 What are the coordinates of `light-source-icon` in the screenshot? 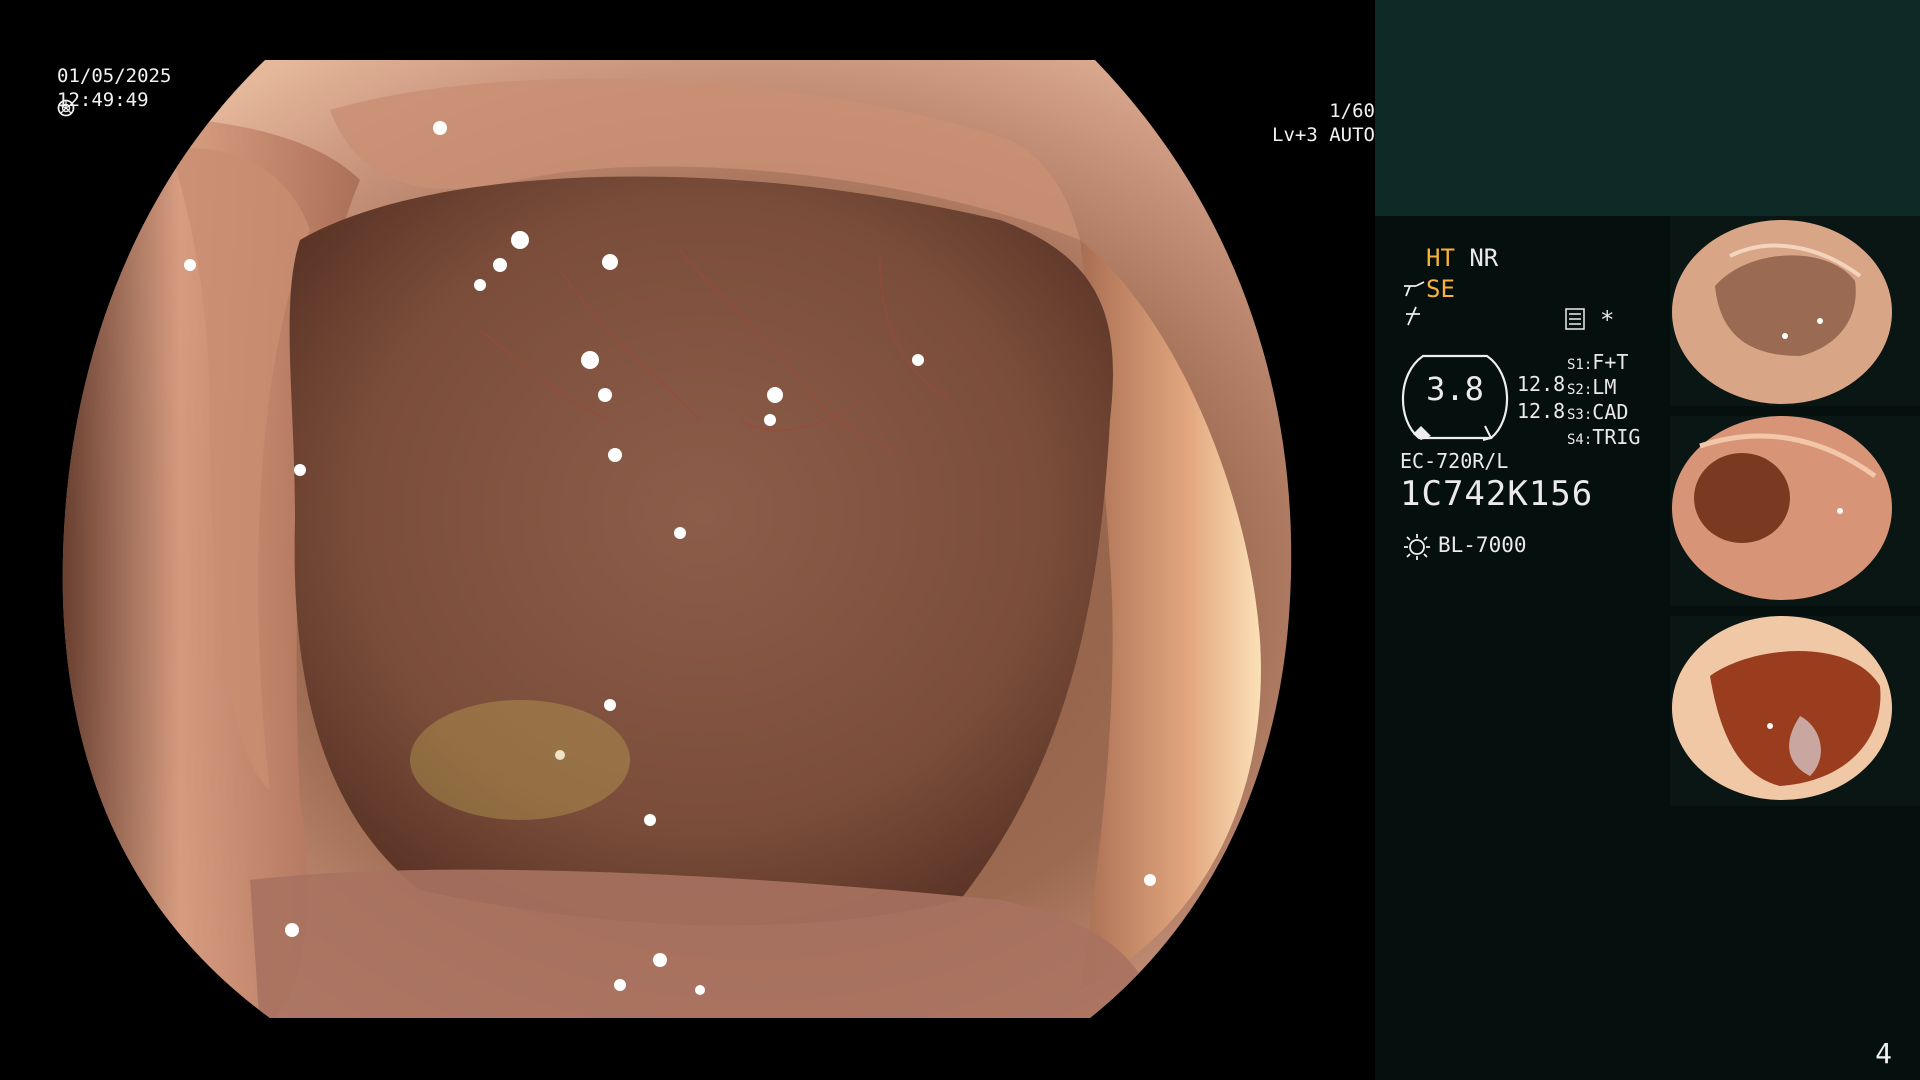 It's located at (1417, 547).